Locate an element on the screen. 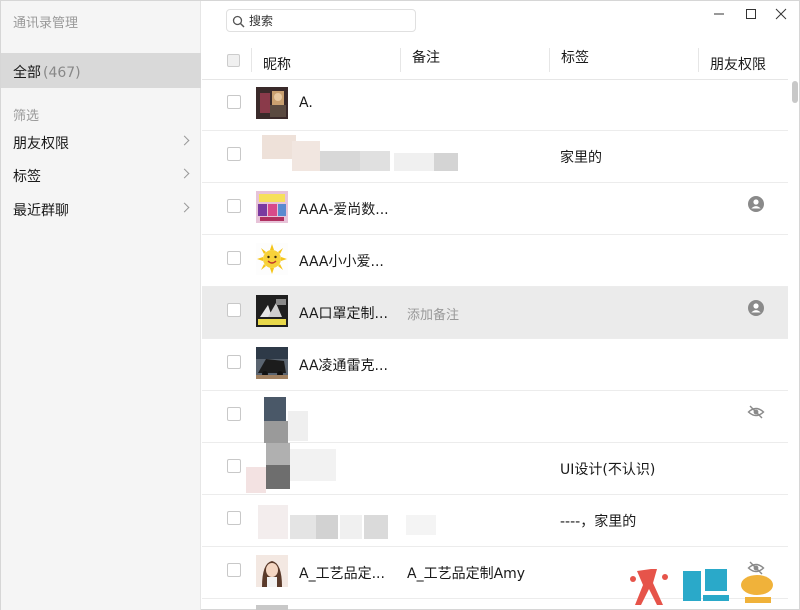  close-icon is located at coordinates (781, 14).